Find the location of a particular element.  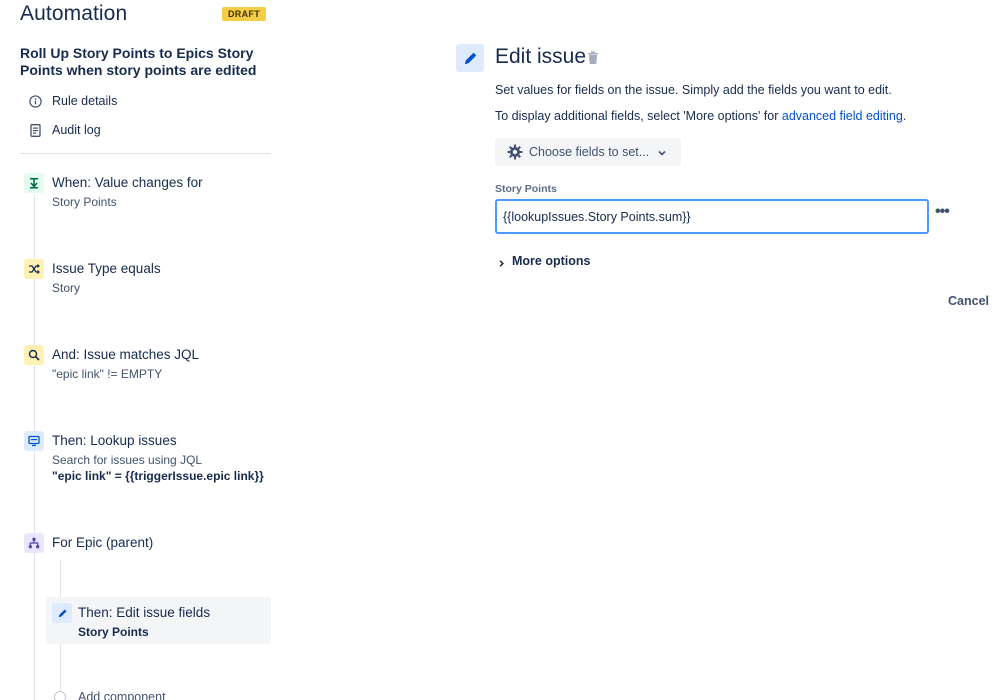

cancel-button: Cancel is located at coordinates (968, 301).